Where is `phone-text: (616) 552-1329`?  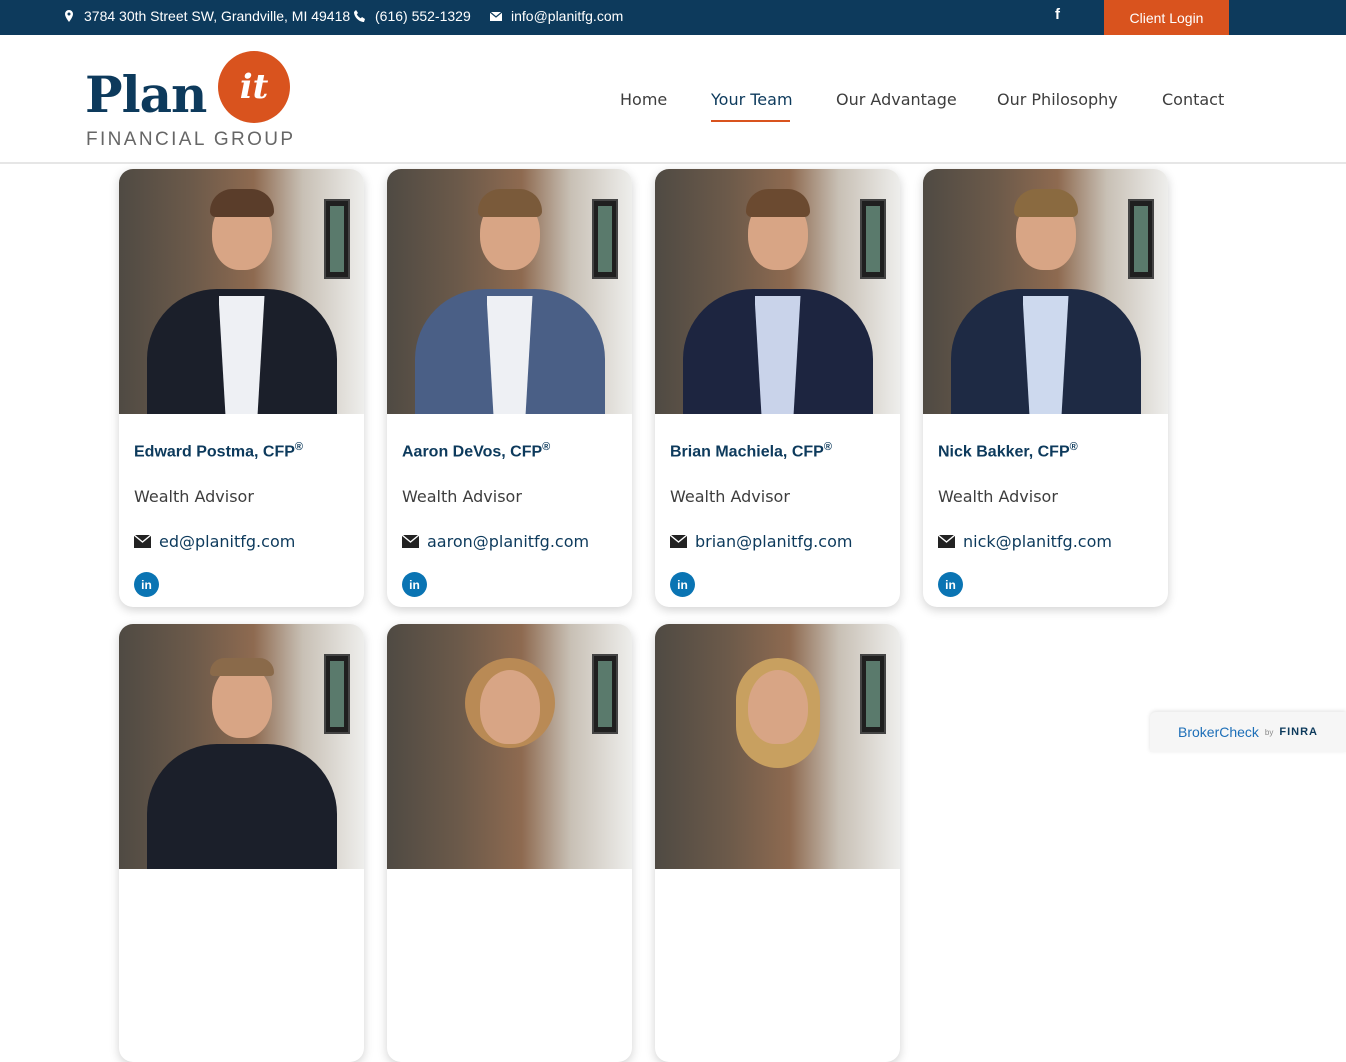 phone-text: (616) 552-1329 is located at coordinates (423, 16).